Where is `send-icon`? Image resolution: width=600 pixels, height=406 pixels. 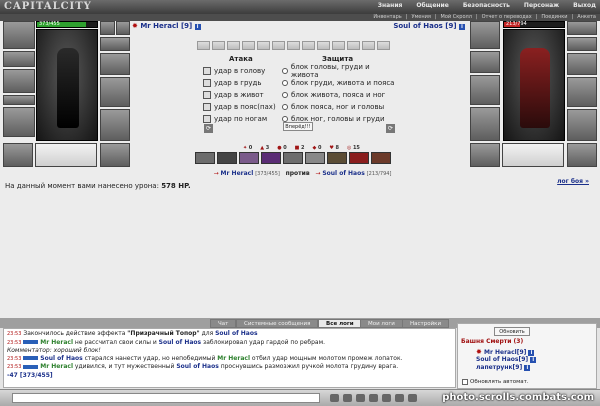 send-icon is located at coordinates (334, 398).